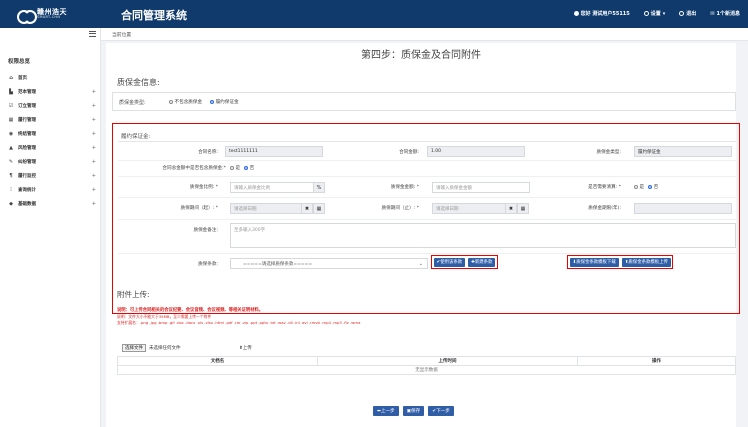 The width and height of the screenshot is (748, 427). What do you see at coordinates (165, 348) in the screenshot?
I see `selected-file-name: 未选择任何文件` at bounding box center [165, 348].